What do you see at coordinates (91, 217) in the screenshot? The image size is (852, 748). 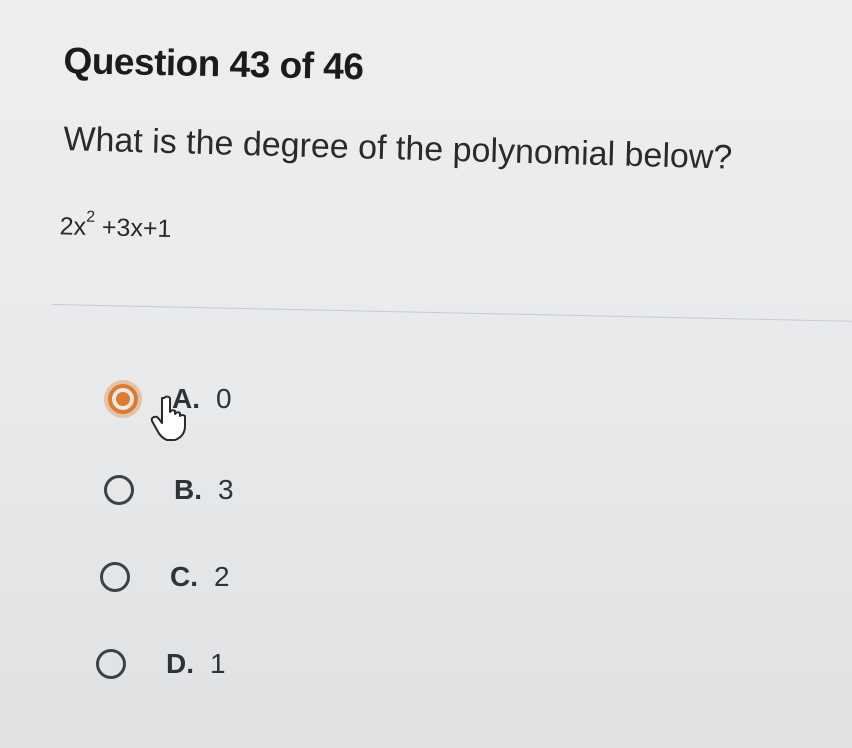 I see `expression-exponent: 2` at bounding box center [91, 217].